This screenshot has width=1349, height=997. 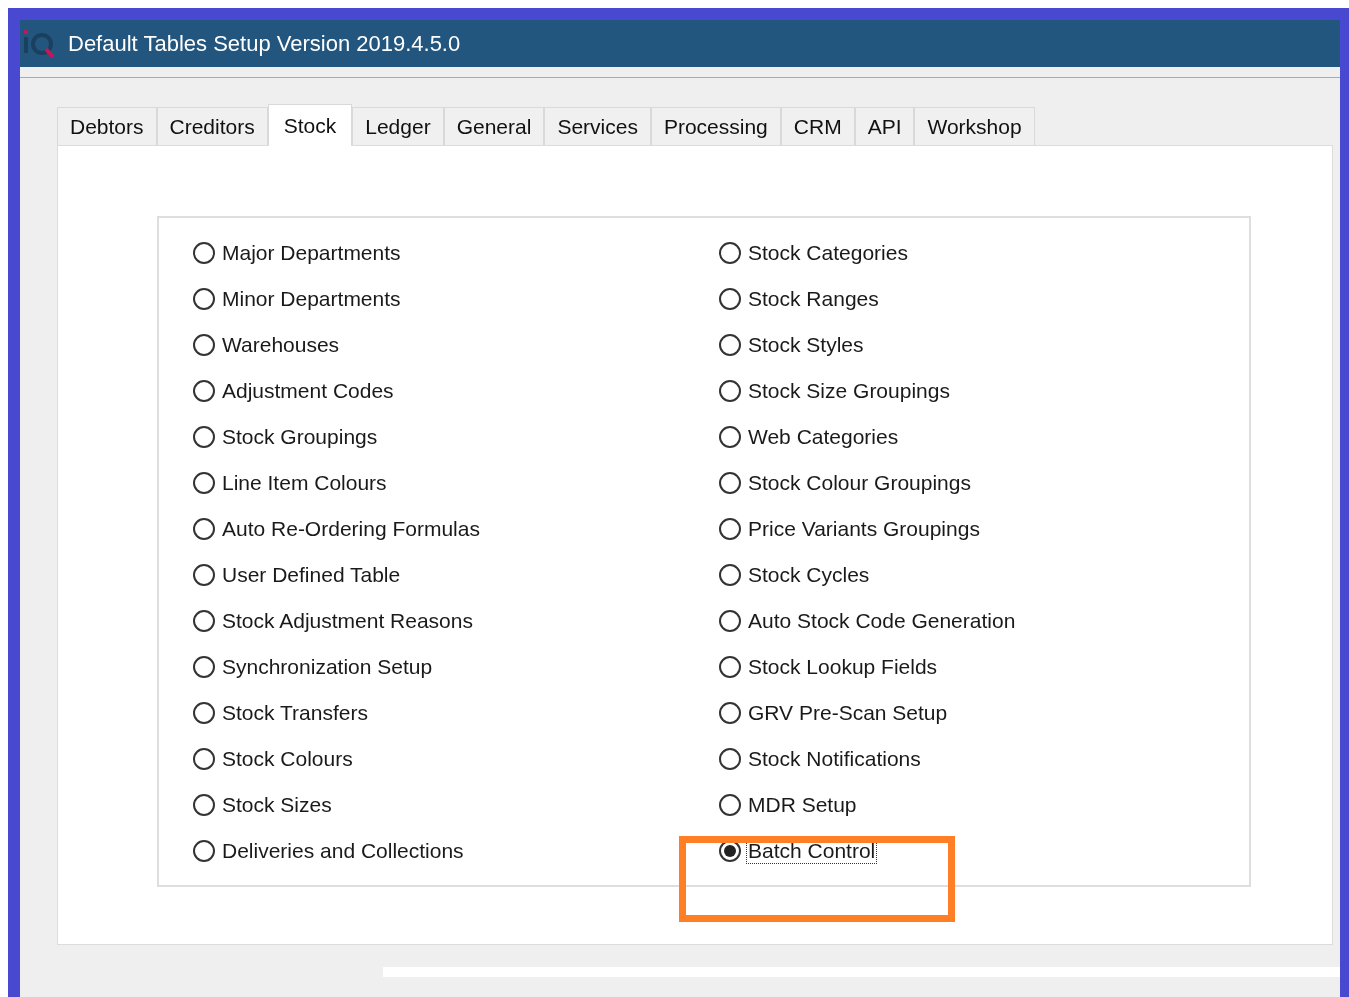 What do you see at coordinates (300, 437) in the screenshot?
I see `option-label: Stock Groupings` at bounding box center [300, 437].